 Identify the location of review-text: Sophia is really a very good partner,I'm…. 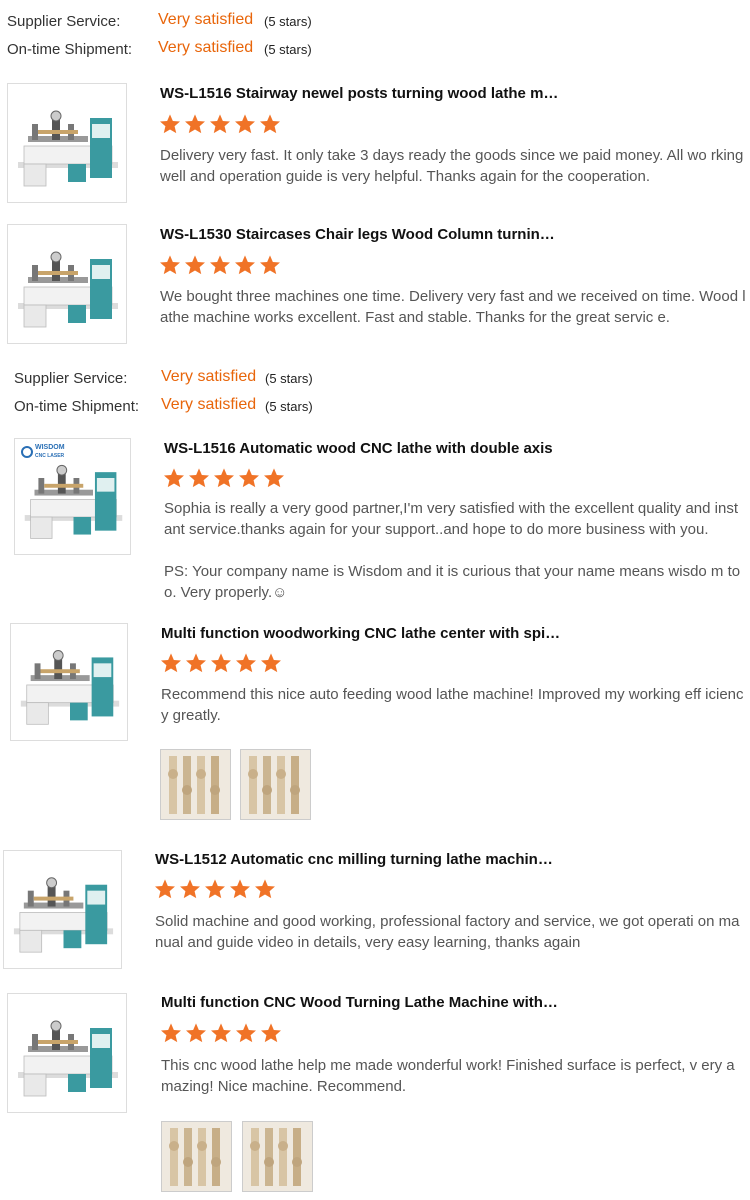
(451, 519).